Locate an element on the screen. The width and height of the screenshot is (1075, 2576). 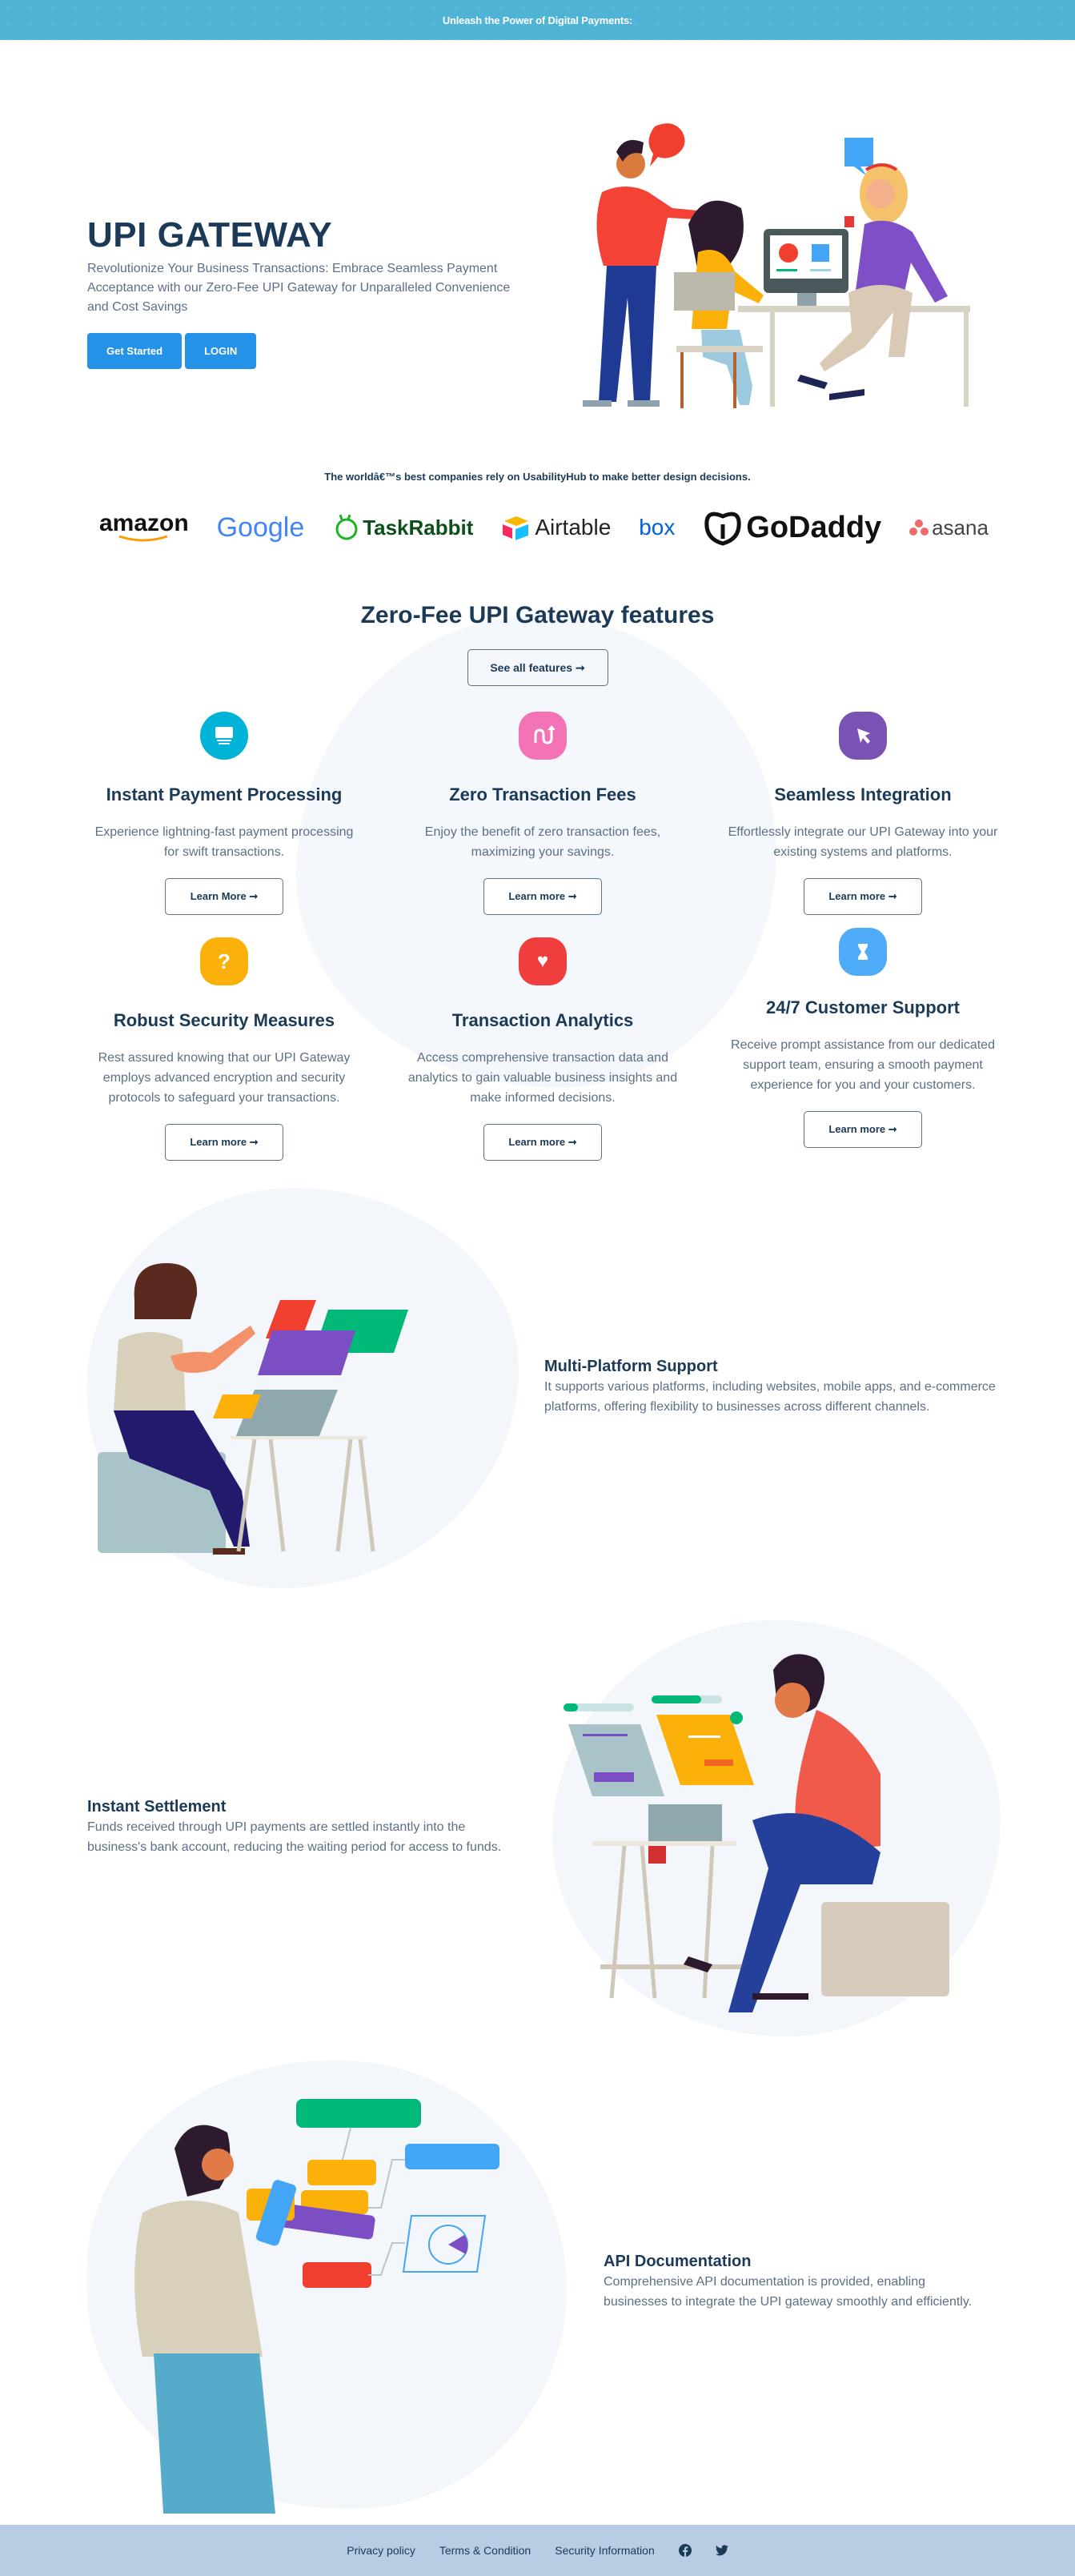
hero-illustration is located at coordinates (776, 265).